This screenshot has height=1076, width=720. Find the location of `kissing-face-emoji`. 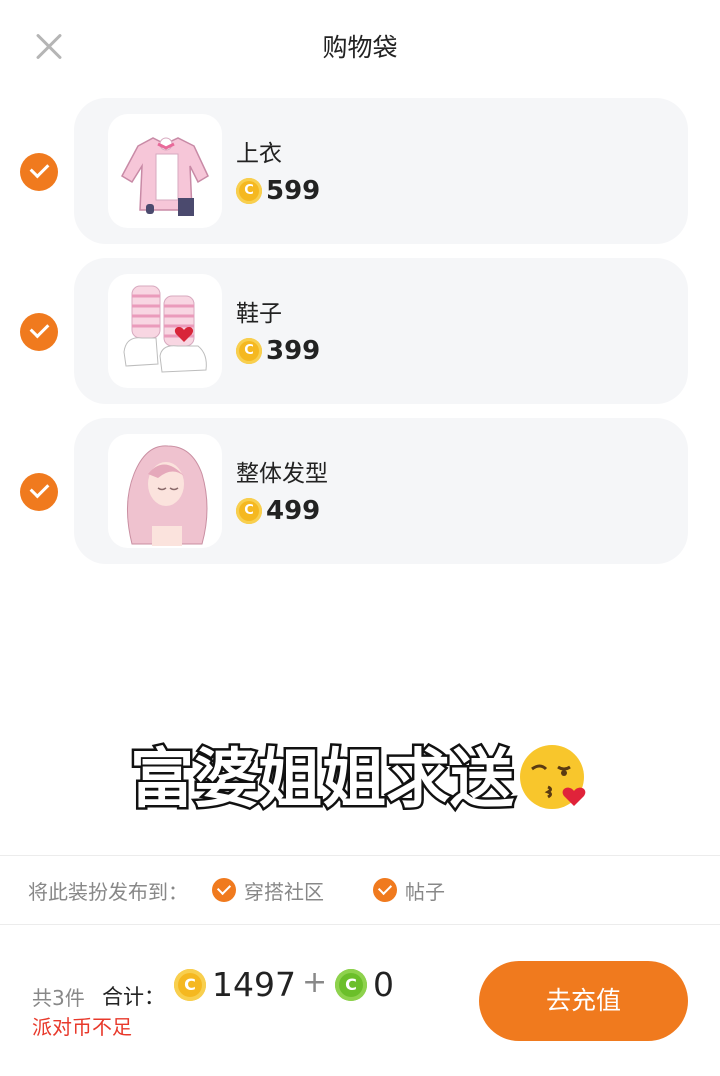

kissing-face-emoji is located at coordinates (553, 777).